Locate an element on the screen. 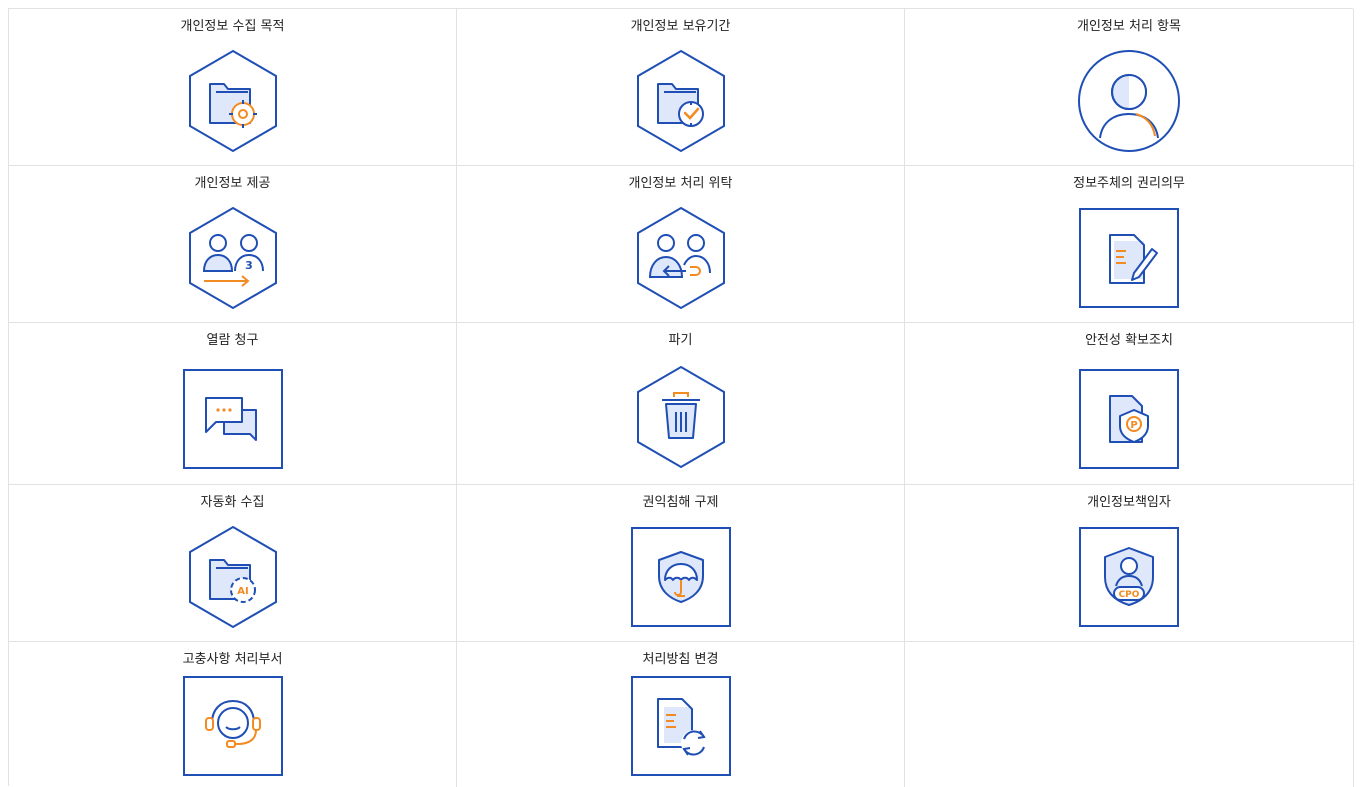 The image size is (1361, 787). folder-gear-icon is located at coordinates (233, 101).